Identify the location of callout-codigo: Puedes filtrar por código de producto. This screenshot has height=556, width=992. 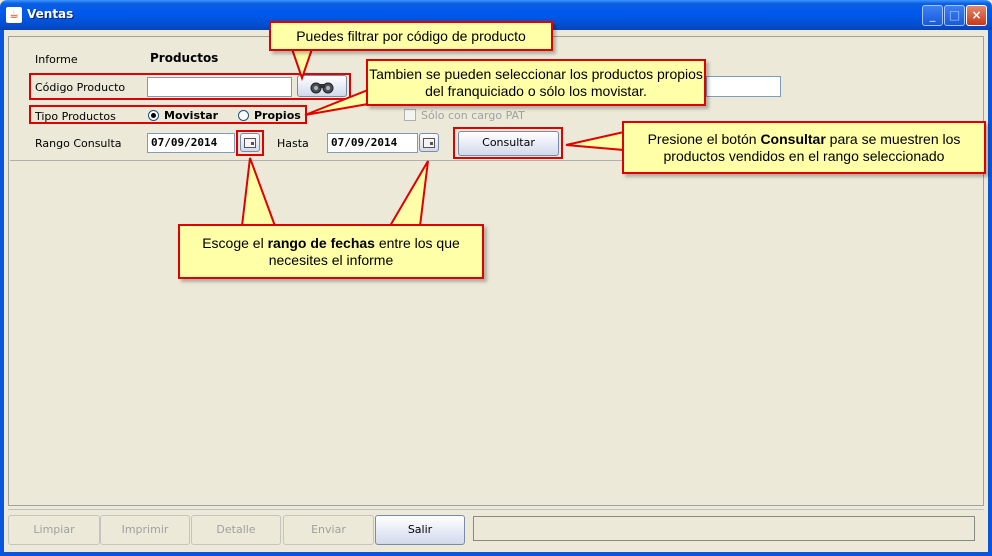
(411, 36).